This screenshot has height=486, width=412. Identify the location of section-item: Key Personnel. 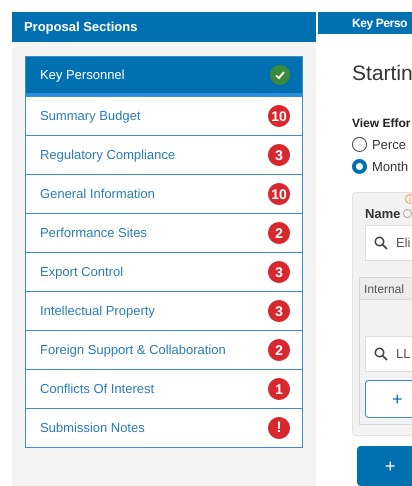
(164, 76).